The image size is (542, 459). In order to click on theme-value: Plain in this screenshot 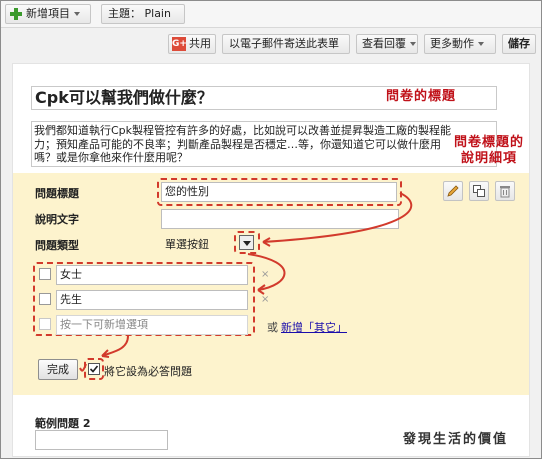, I will do `click(157, 13)`.